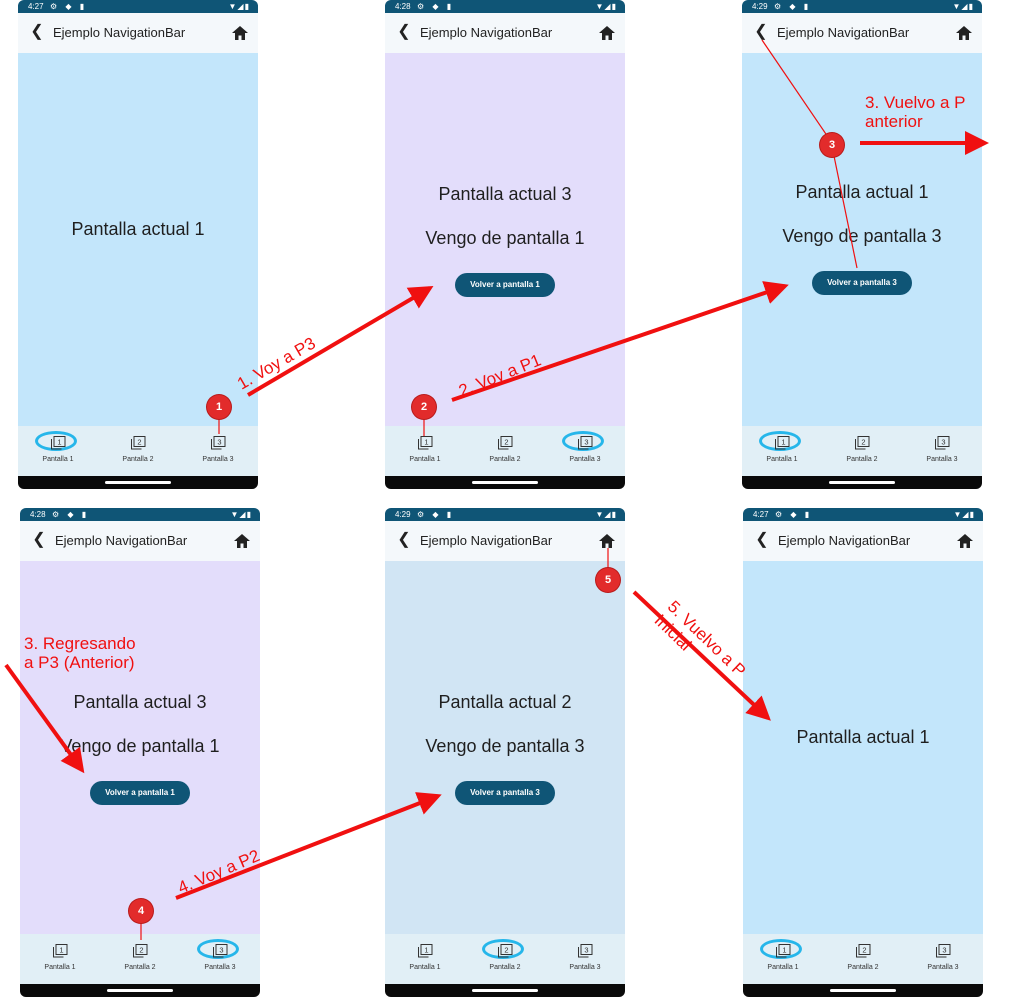  Describe the element at coordinates (915, 112) in the screenshot. I see `annotation-step-3-top: 3. Vuelvo a P anterior` at that location.